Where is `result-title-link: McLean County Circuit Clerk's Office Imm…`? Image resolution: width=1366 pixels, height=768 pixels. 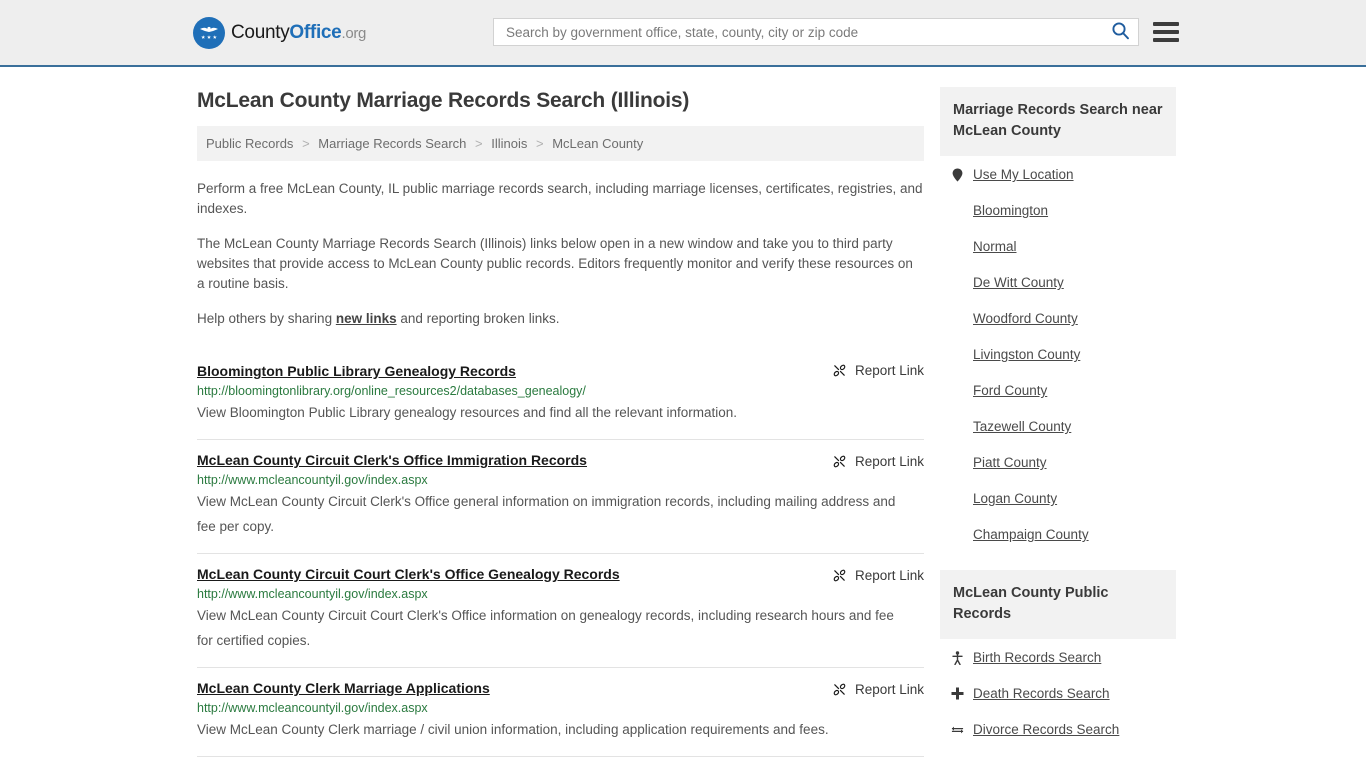
result-title-link: McLean County Circuit Clerk's Office Imm… is located at coordinates (392, 460).